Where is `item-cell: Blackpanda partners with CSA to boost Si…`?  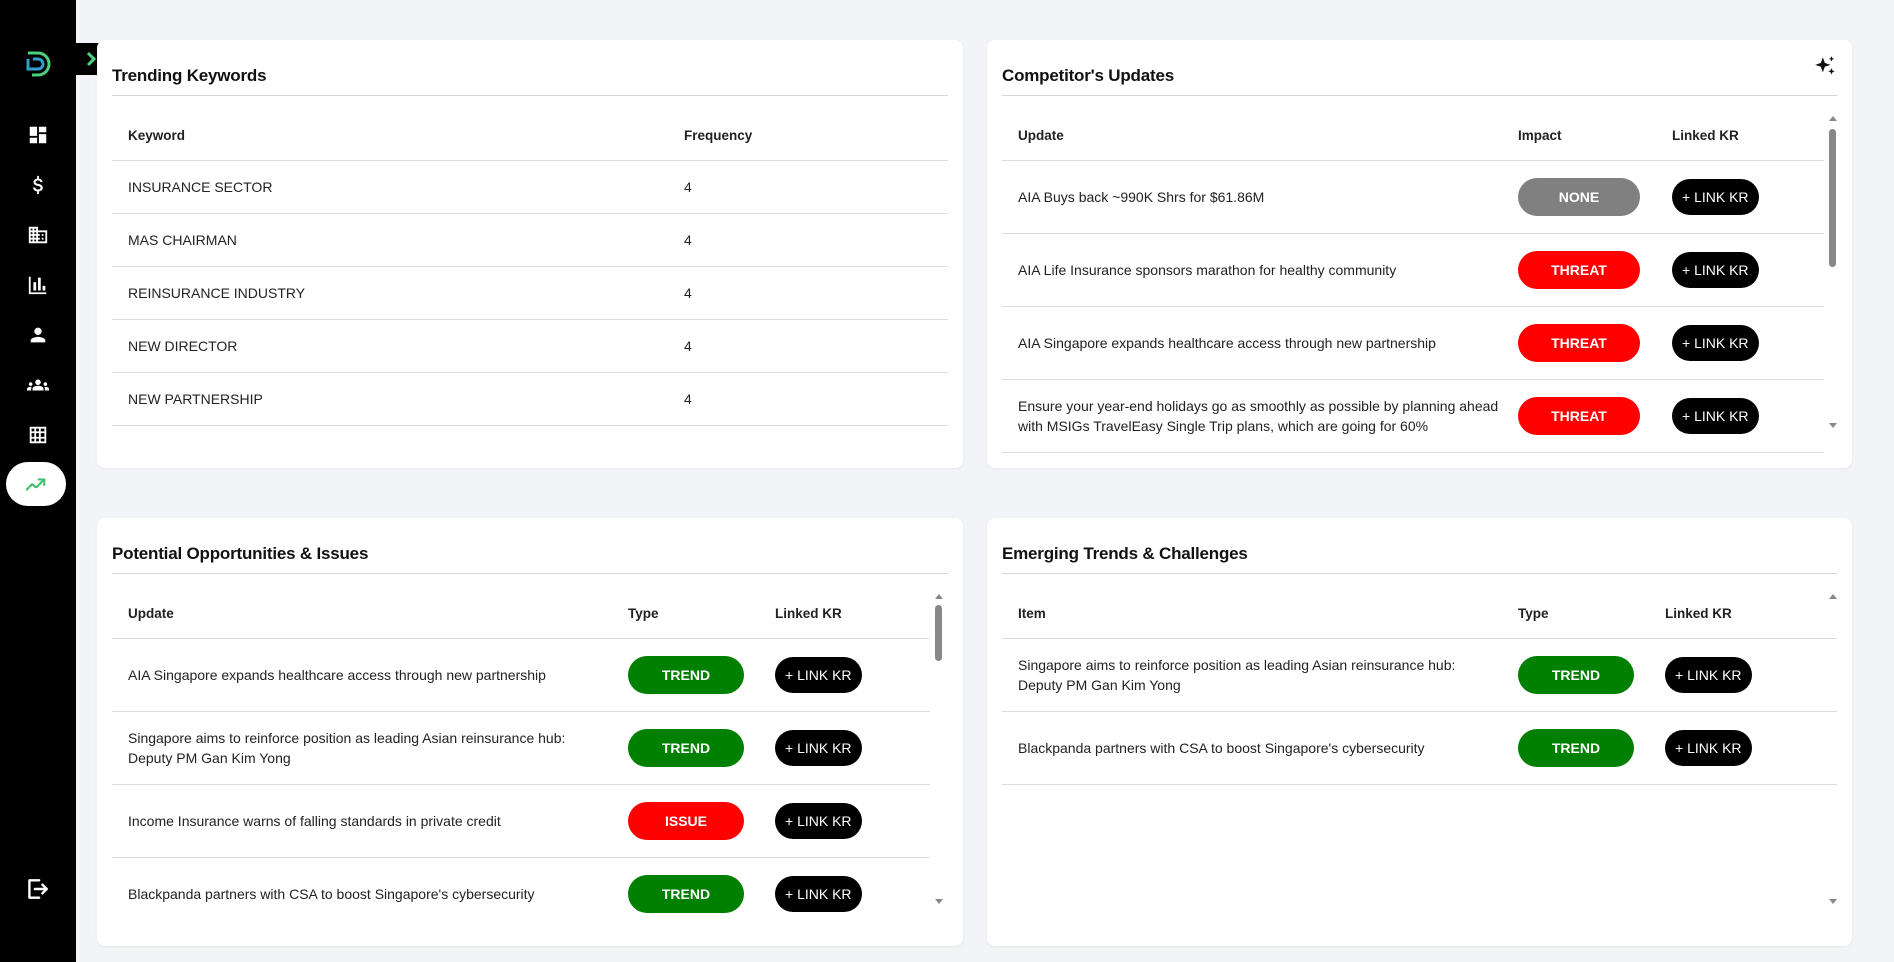
item-cell: Blackpanda partners with CSA to boost Si… is located at coordinates (1252, 748).